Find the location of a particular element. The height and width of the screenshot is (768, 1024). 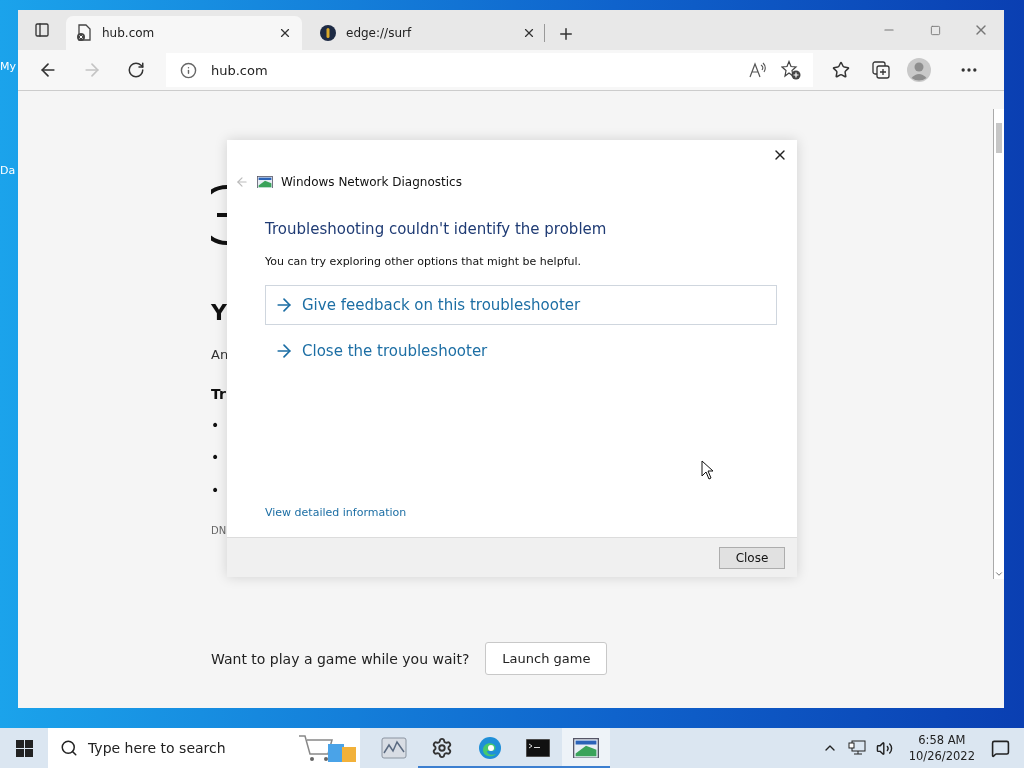

page-heading: Y is located at coordinates (219, 313).